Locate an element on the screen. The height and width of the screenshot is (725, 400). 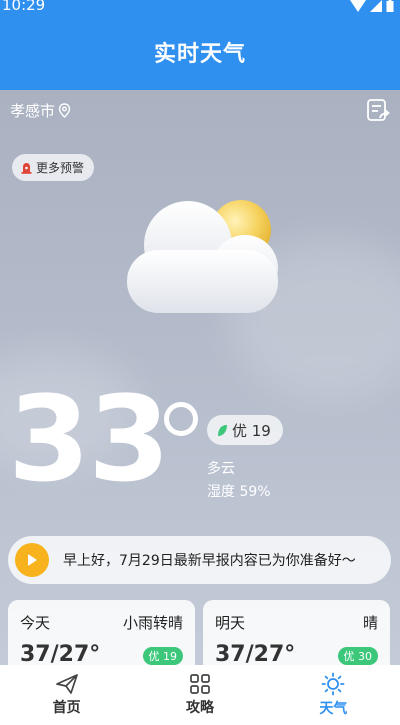
location-name: 孝感市 is located at coordinates (33, 111).